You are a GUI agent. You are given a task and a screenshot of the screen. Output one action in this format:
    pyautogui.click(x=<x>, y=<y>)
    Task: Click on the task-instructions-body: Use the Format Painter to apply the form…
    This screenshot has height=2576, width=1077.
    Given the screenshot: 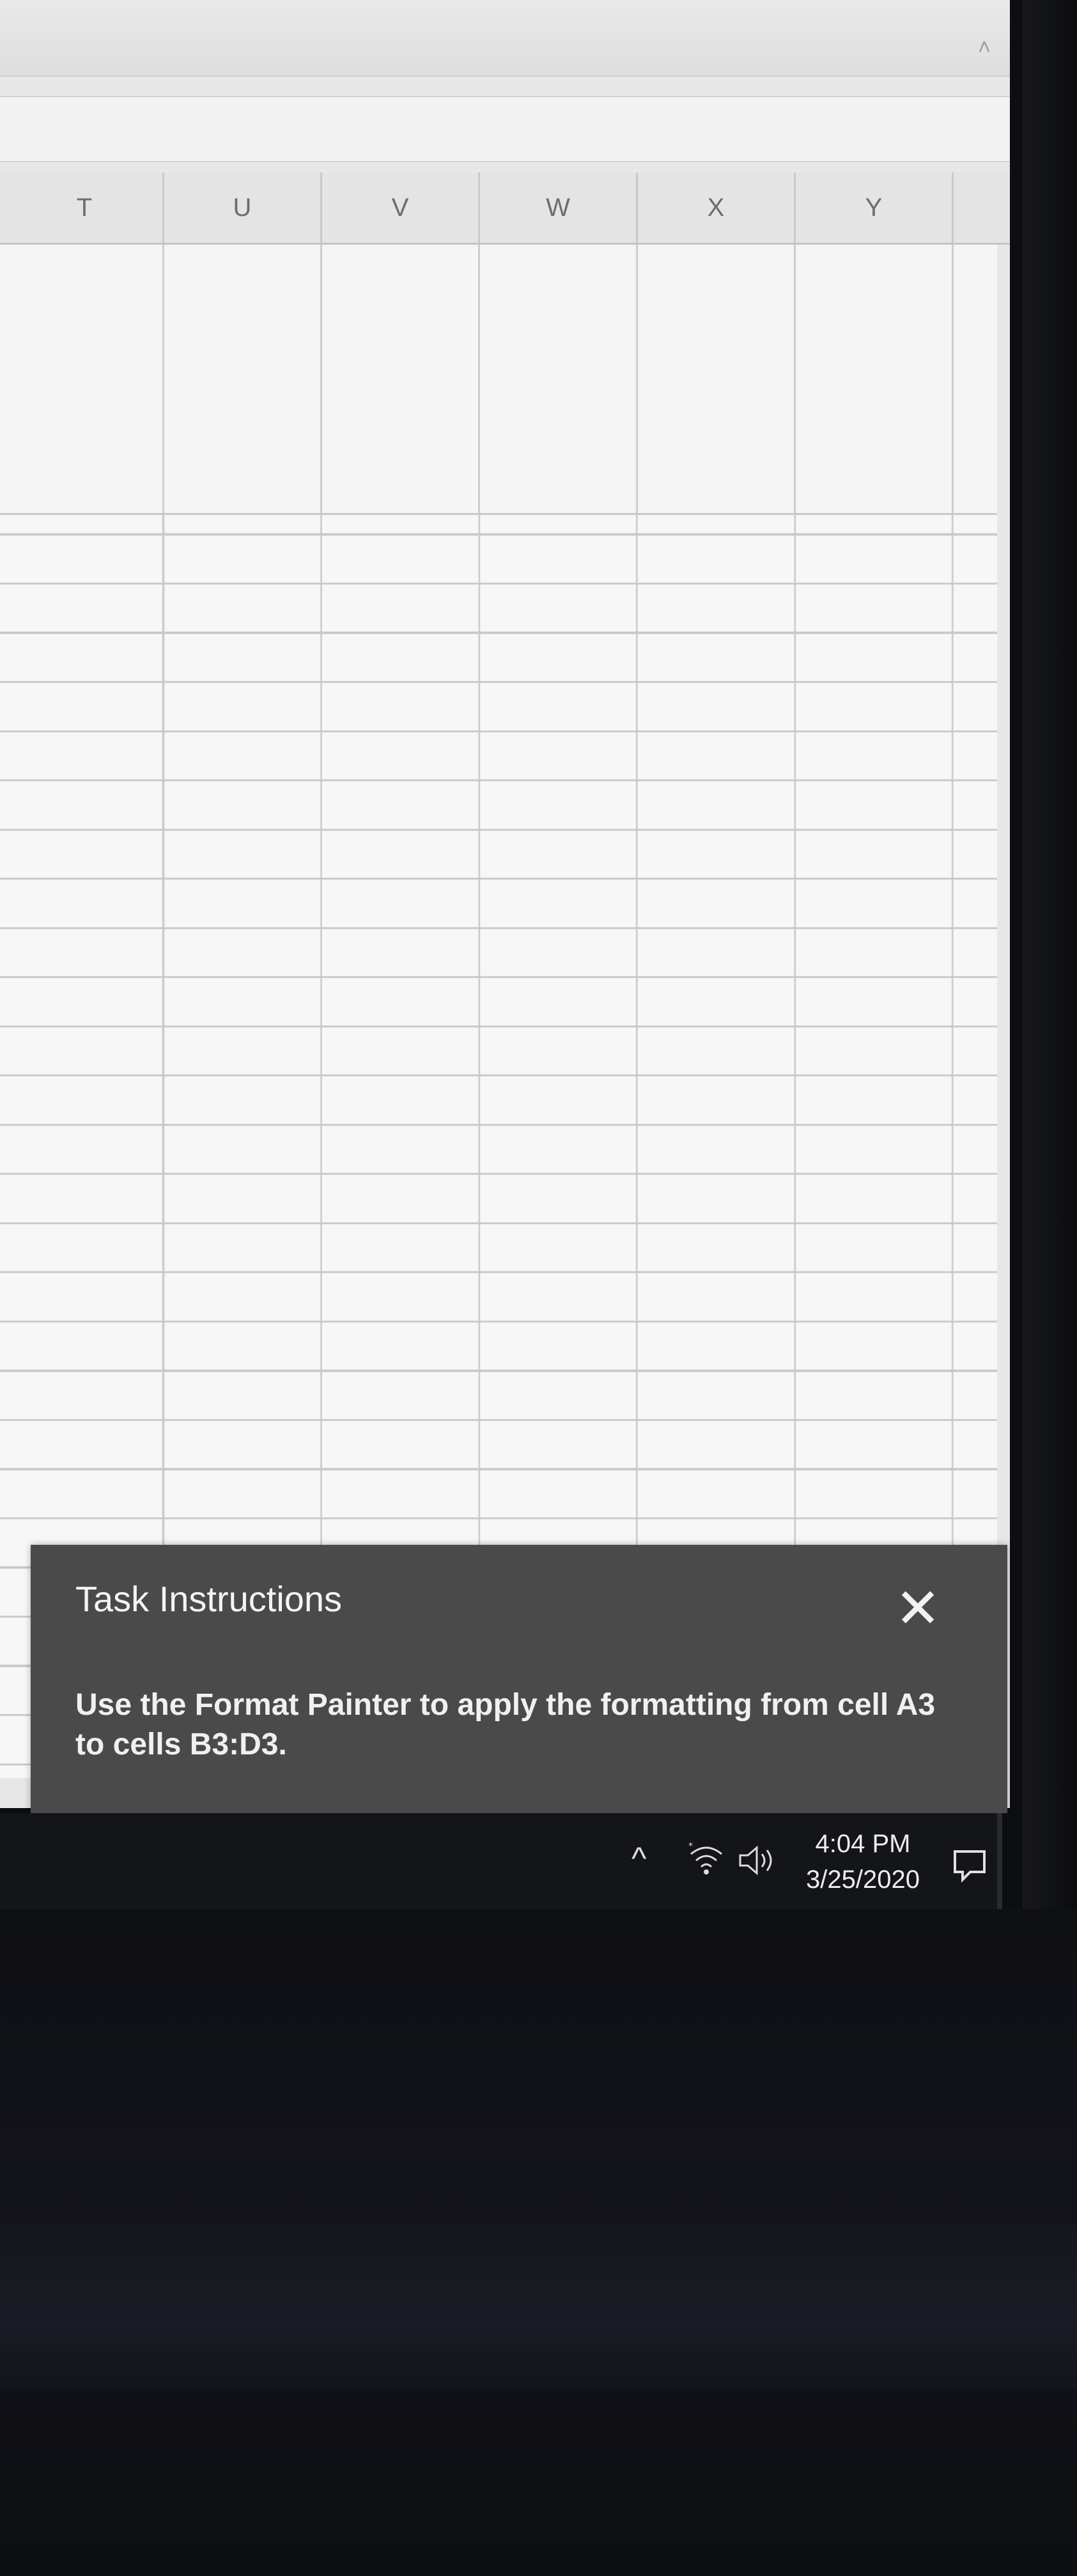 What is the action you would take?
    pyautogui.click(x=505, y=1724)
    